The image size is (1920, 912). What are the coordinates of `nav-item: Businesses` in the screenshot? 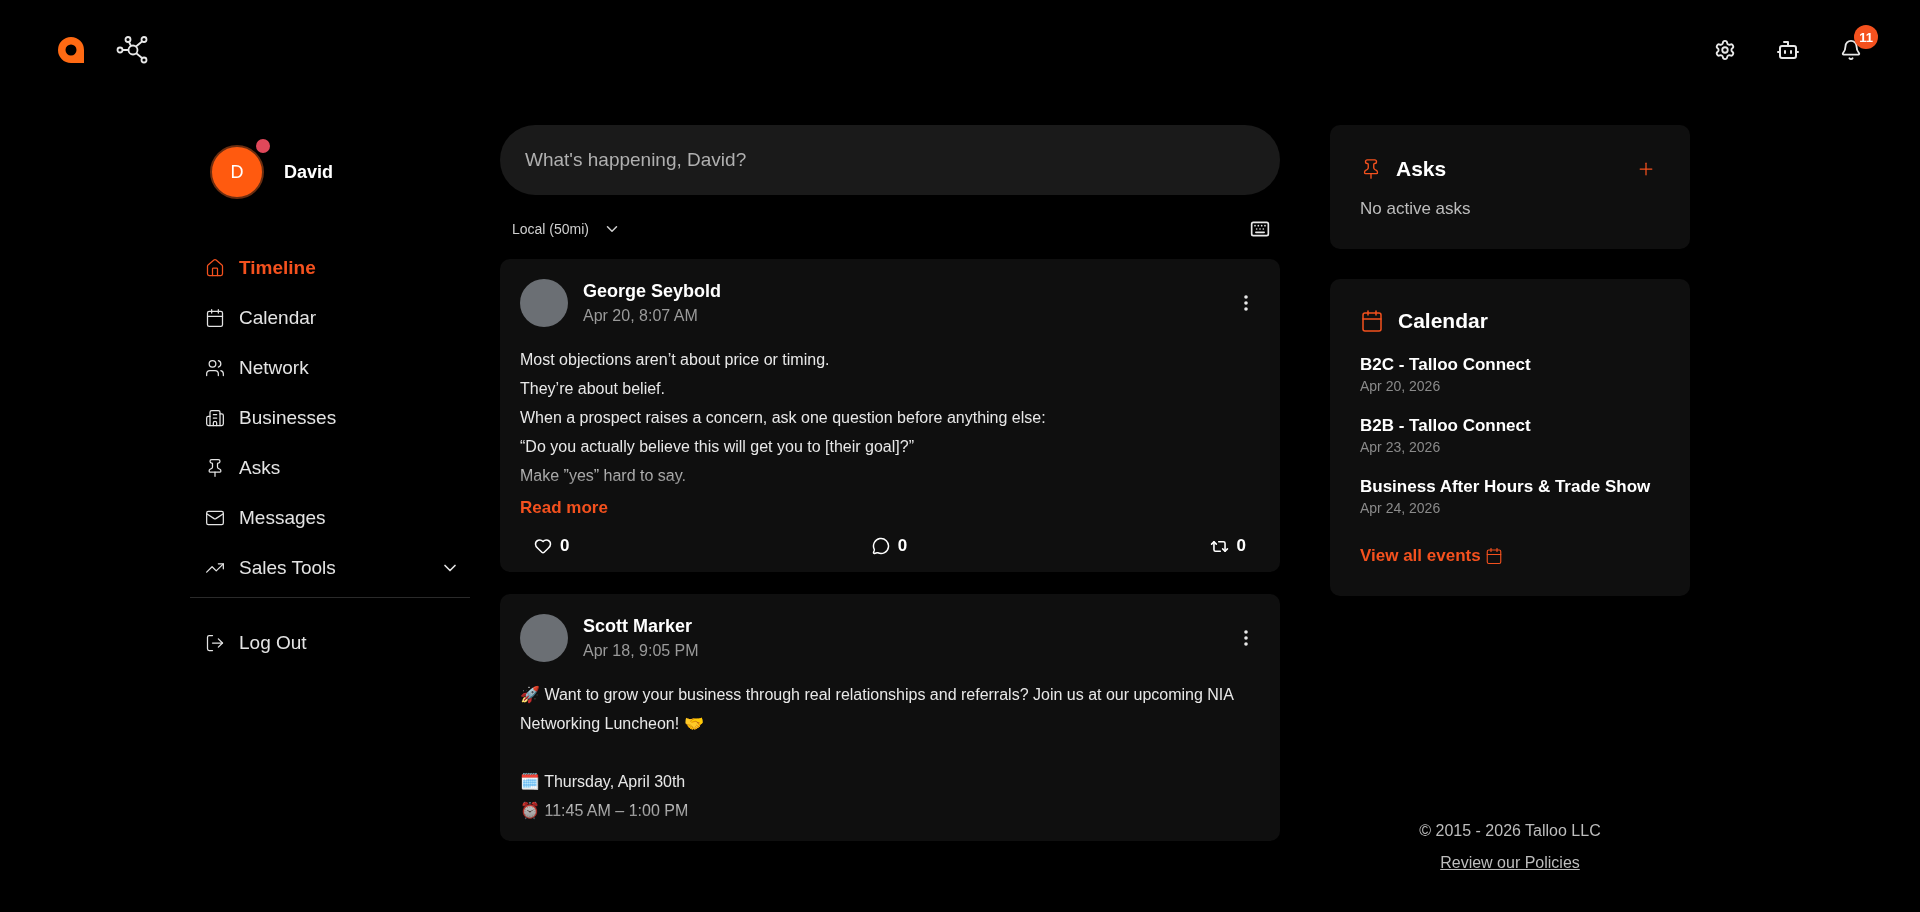 It's located at (330, 418).